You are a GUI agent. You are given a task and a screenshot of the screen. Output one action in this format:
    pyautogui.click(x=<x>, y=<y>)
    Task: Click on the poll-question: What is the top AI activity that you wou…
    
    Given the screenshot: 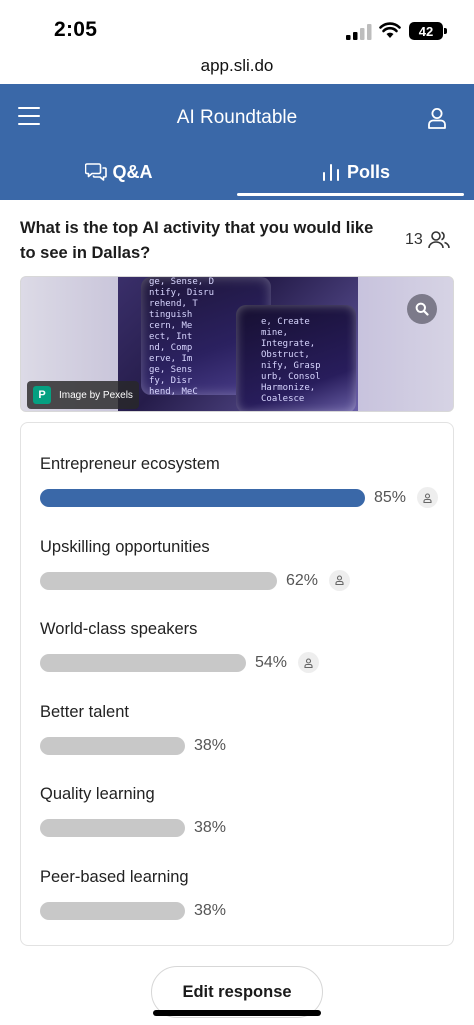 What is the action you would take?
    pyautogui.click(x=197, y=240)
    